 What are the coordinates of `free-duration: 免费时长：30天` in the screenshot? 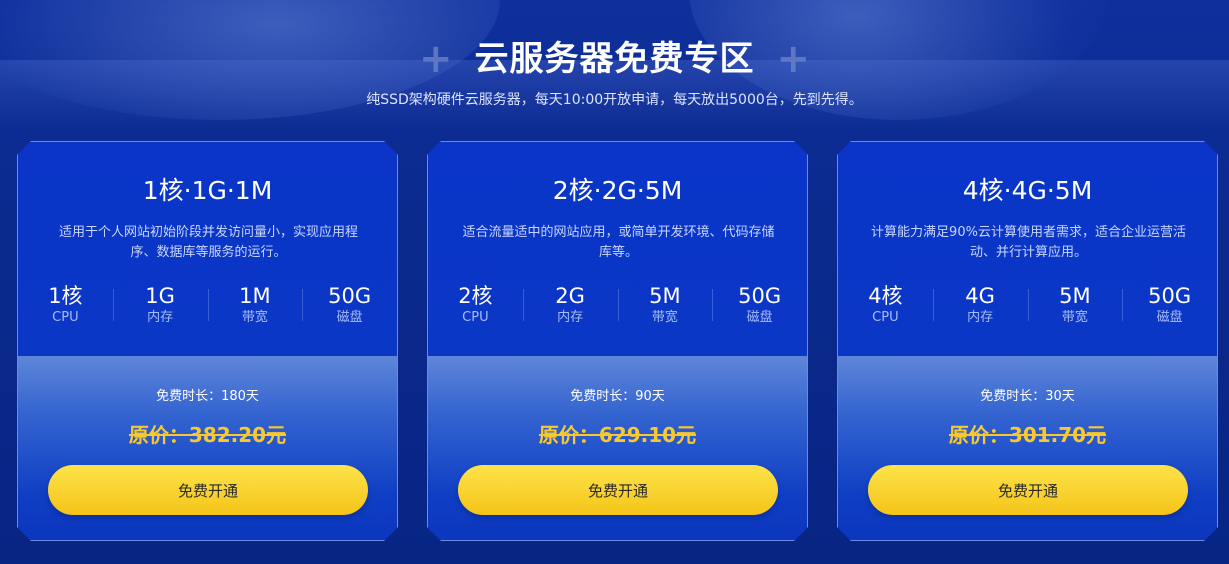 It's located at (1027, 396).